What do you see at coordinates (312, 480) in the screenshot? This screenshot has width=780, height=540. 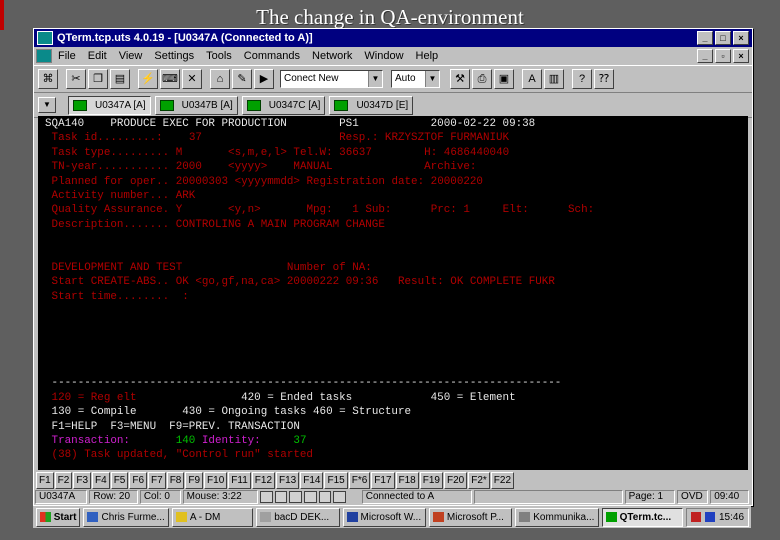 I see `fkey-f14: F14` at bounding box center [312, 480].